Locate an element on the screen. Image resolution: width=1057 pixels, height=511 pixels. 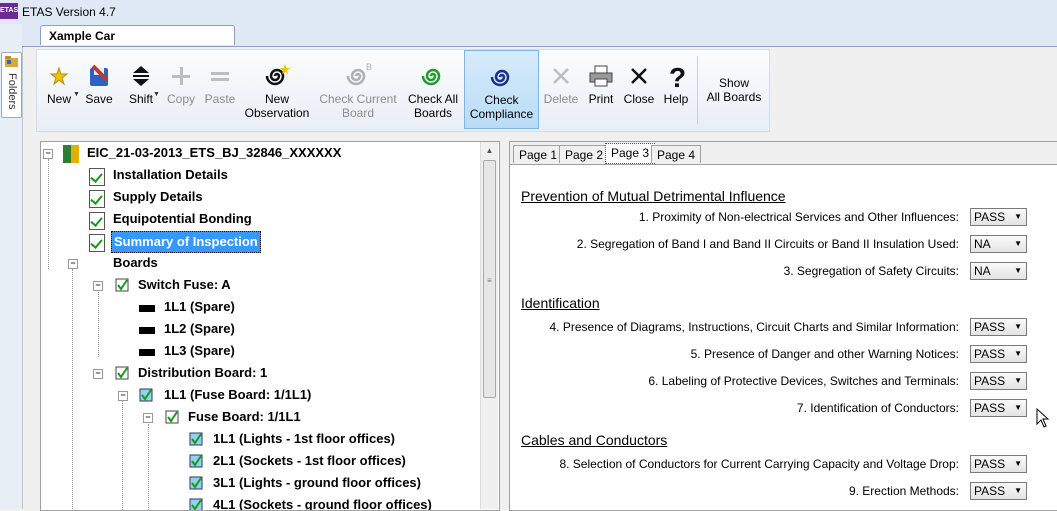
checked-icon is located at coordinates (97, 177).